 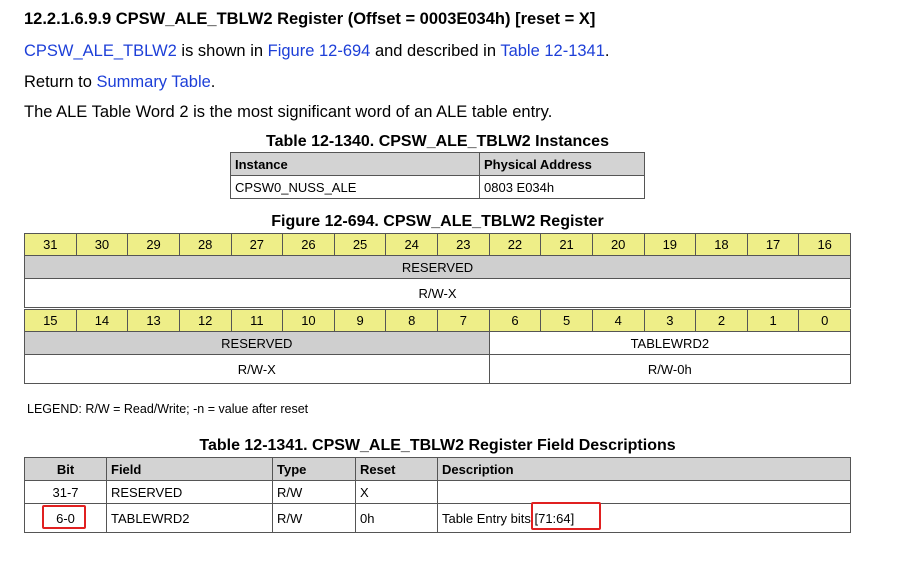 I want to click on bit-number: 24, so click(x=411, y=244).